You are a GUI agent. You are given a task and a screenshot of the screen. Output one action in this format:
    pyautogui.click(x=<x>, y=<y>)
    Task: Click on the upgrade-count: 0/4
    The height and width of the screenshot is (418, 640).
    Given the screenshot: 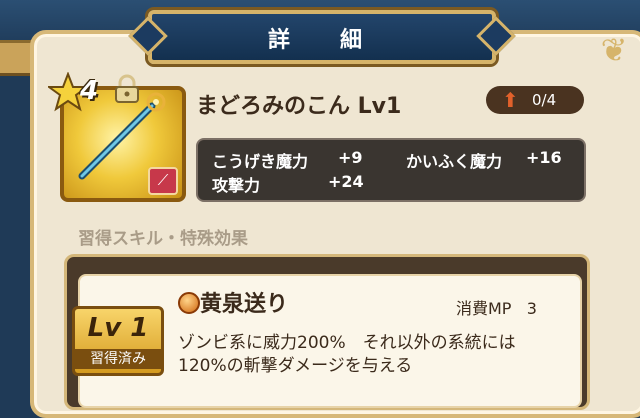 What is the action you would take?
    pyautogui.click(x=544, y=100)
    